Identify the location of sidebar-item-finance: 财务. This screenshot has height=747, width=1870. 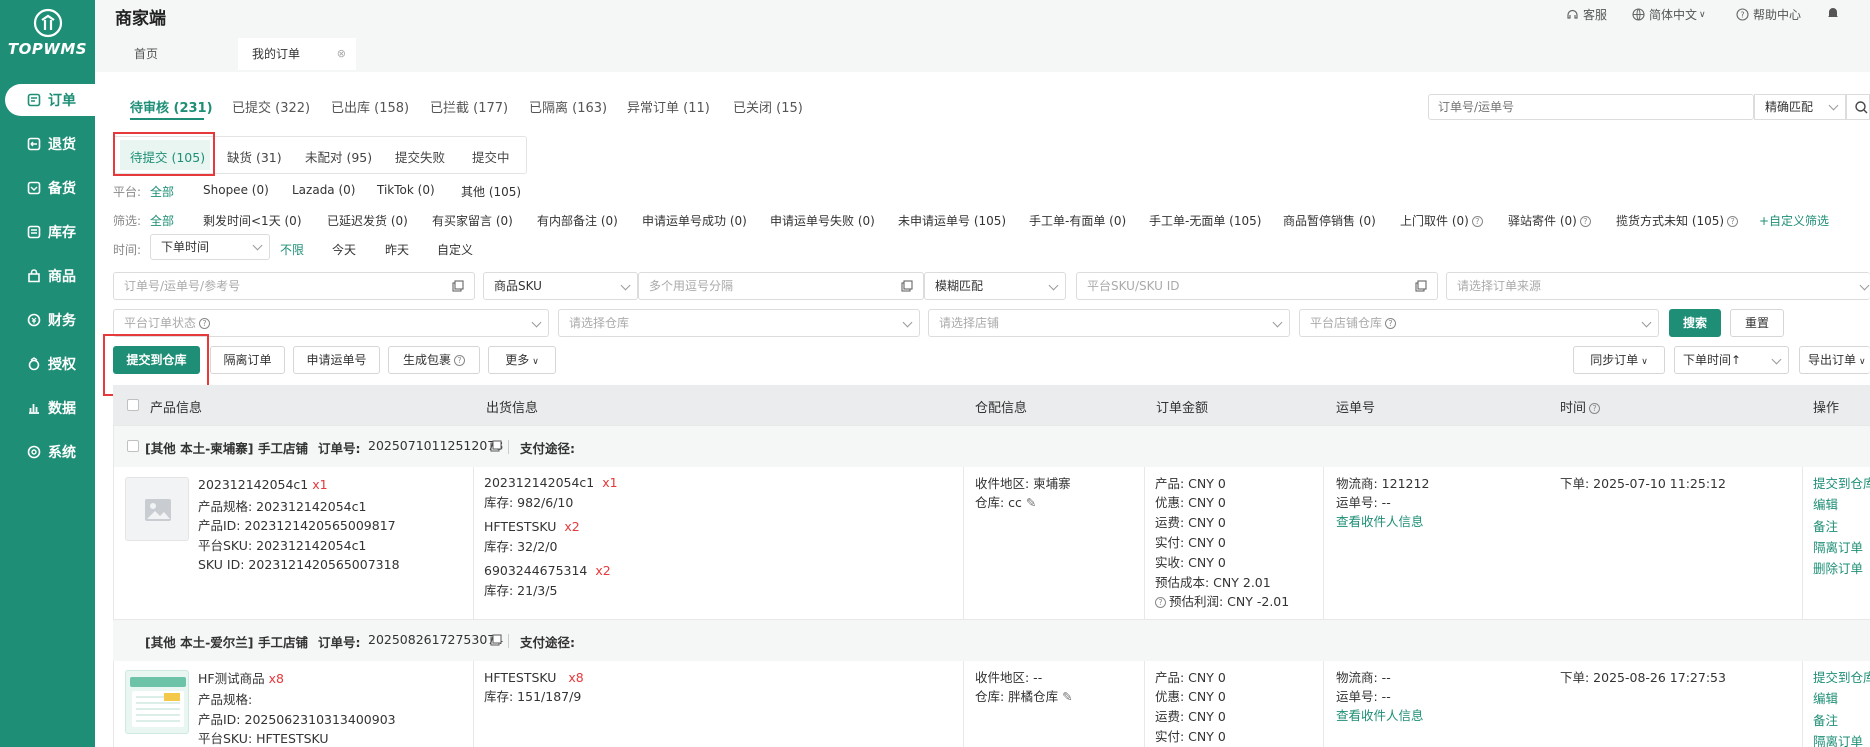
(47, 320).